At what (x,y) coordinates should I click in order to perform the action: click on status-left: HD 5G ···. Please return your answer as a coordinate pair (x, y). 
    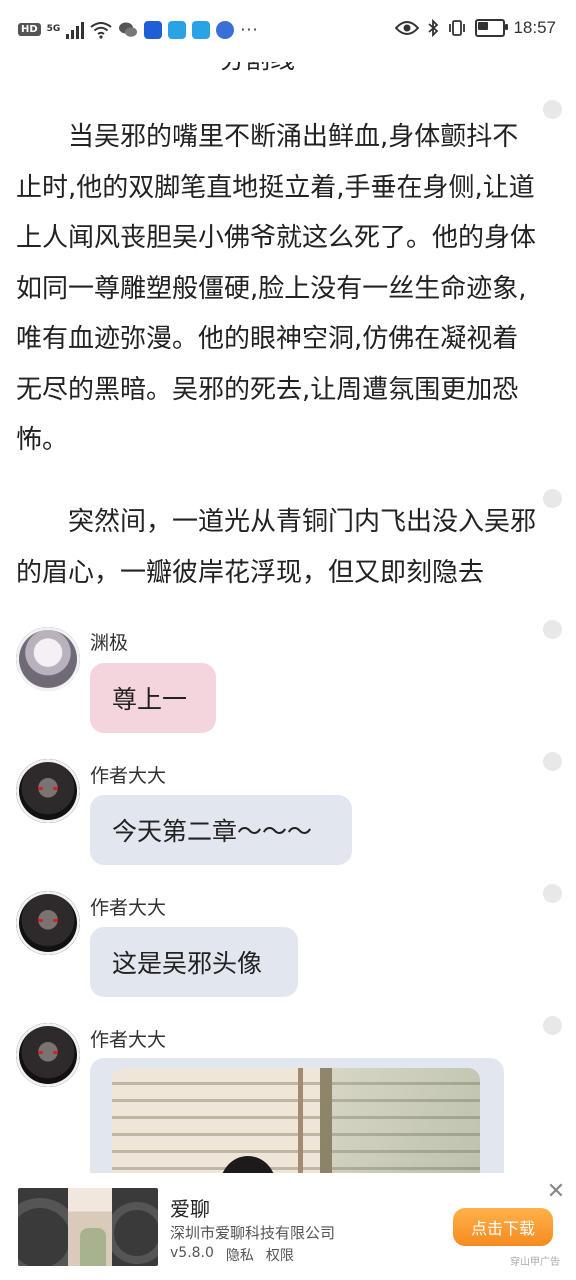
    Looking at the image, I should click on (138, 29).